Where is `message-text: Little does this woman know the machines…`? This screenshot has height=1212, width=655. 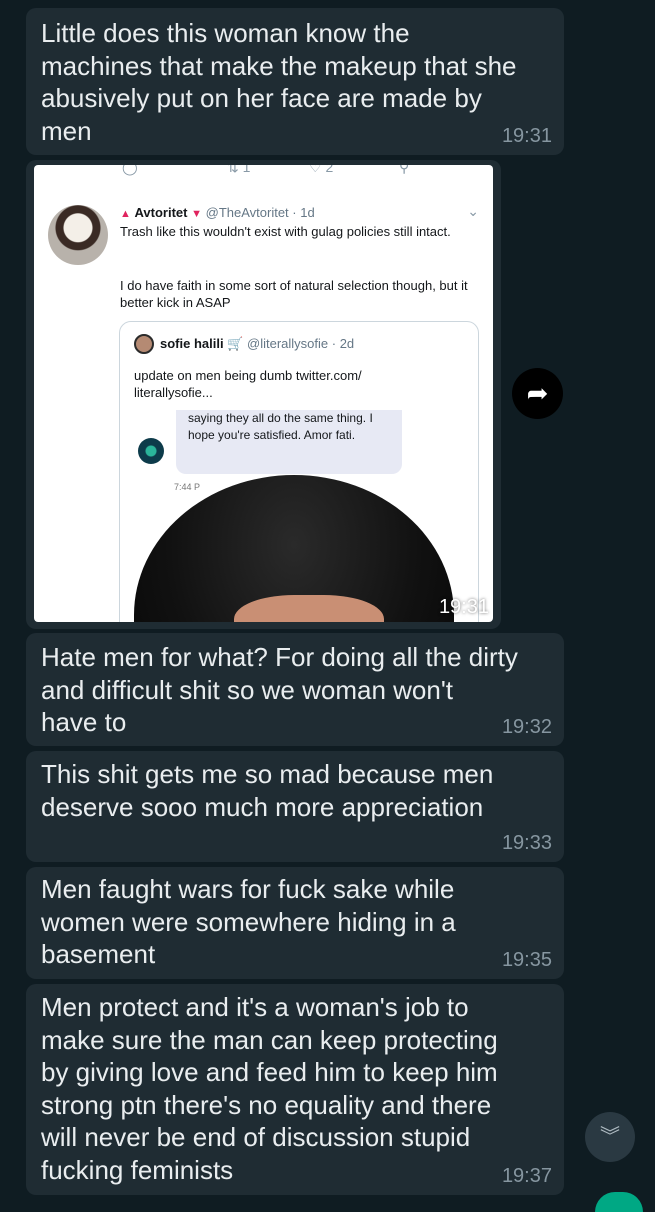 message-text: Little does this woman know the machines… is located at coordinates (279, 82).